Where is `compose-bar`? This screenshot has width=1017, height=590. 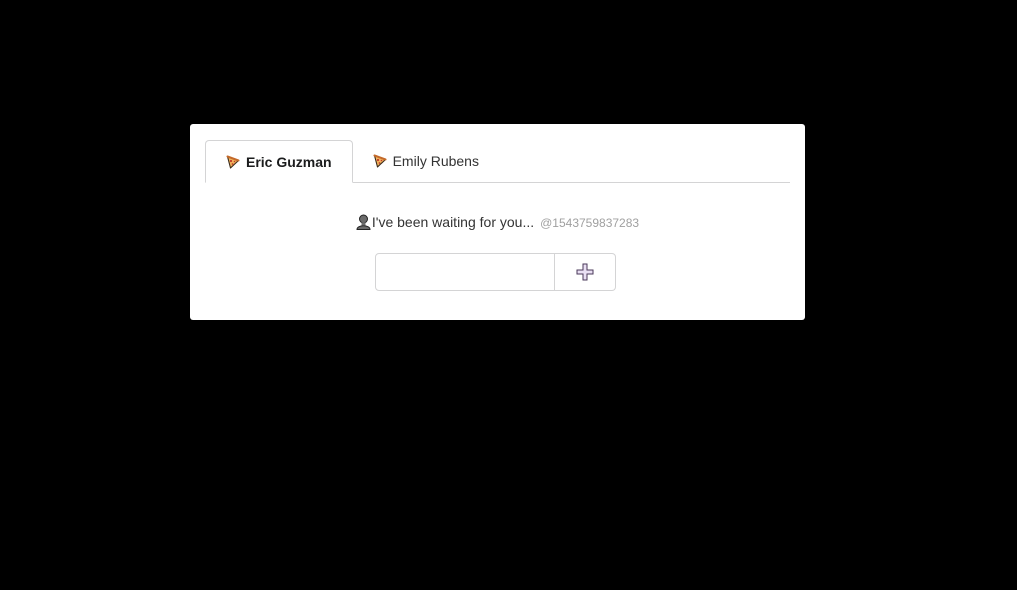
compose-bar is located at coordinates (495, 272).